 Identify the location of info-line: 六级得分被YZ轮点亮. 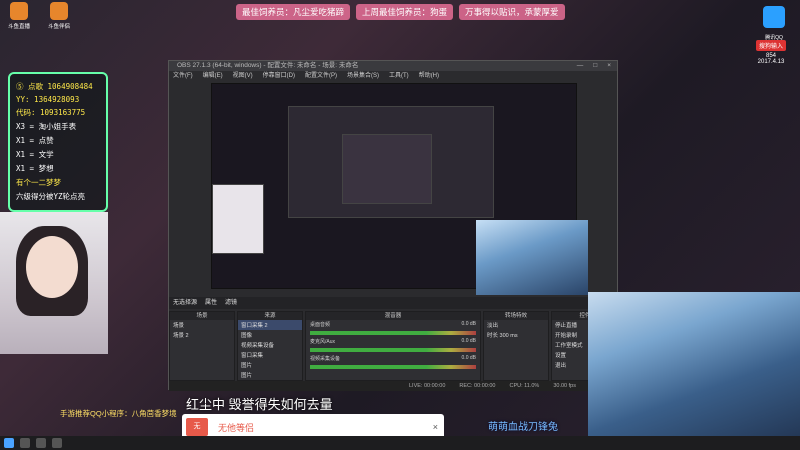
(51, 196).